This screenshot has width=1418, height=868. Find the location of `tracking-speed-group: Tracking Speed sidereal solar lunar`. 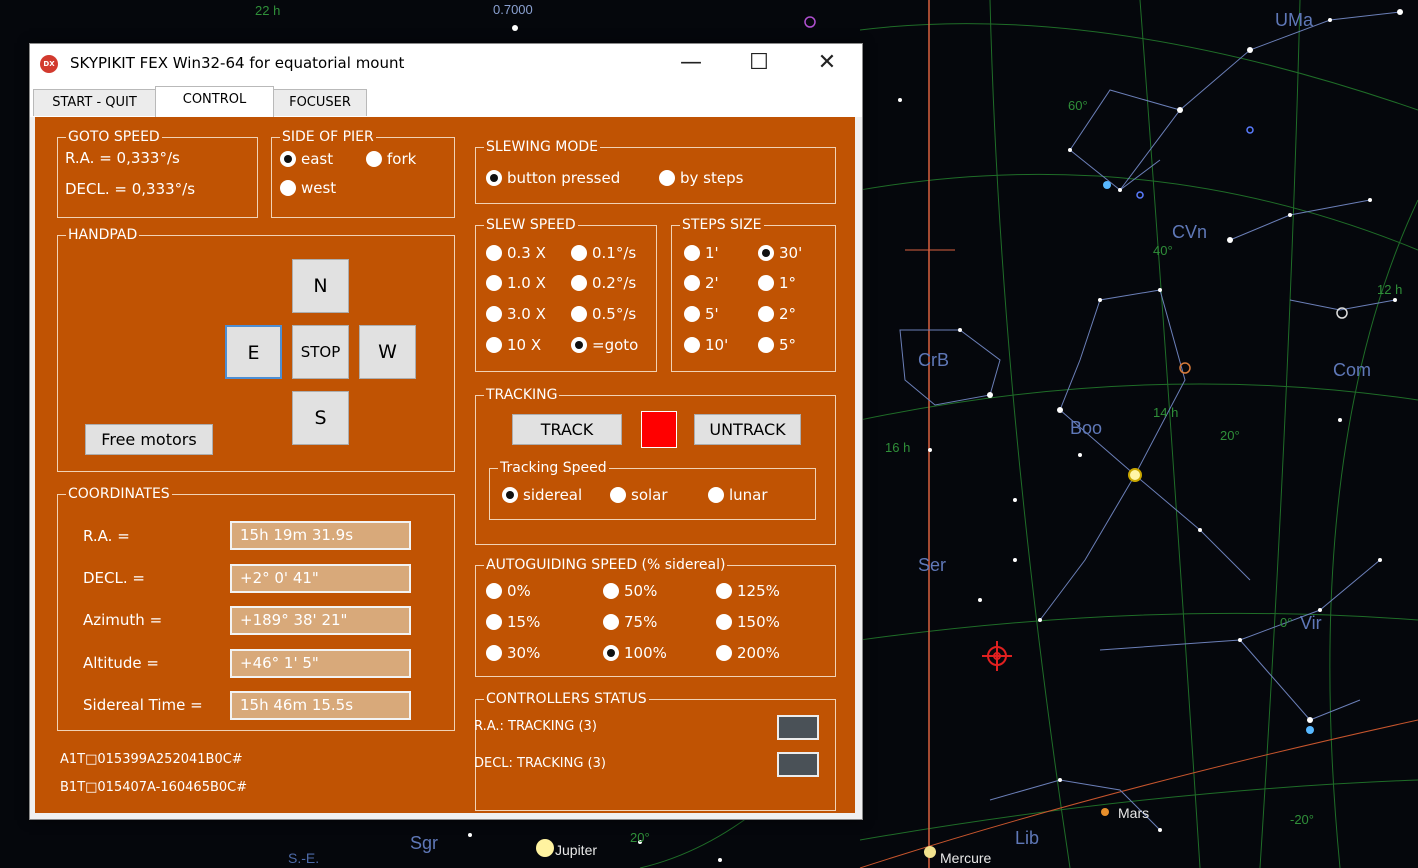

tracking-speed-group: Tracking Speed sidereal solar lunar is located at coordinates (652, 489).